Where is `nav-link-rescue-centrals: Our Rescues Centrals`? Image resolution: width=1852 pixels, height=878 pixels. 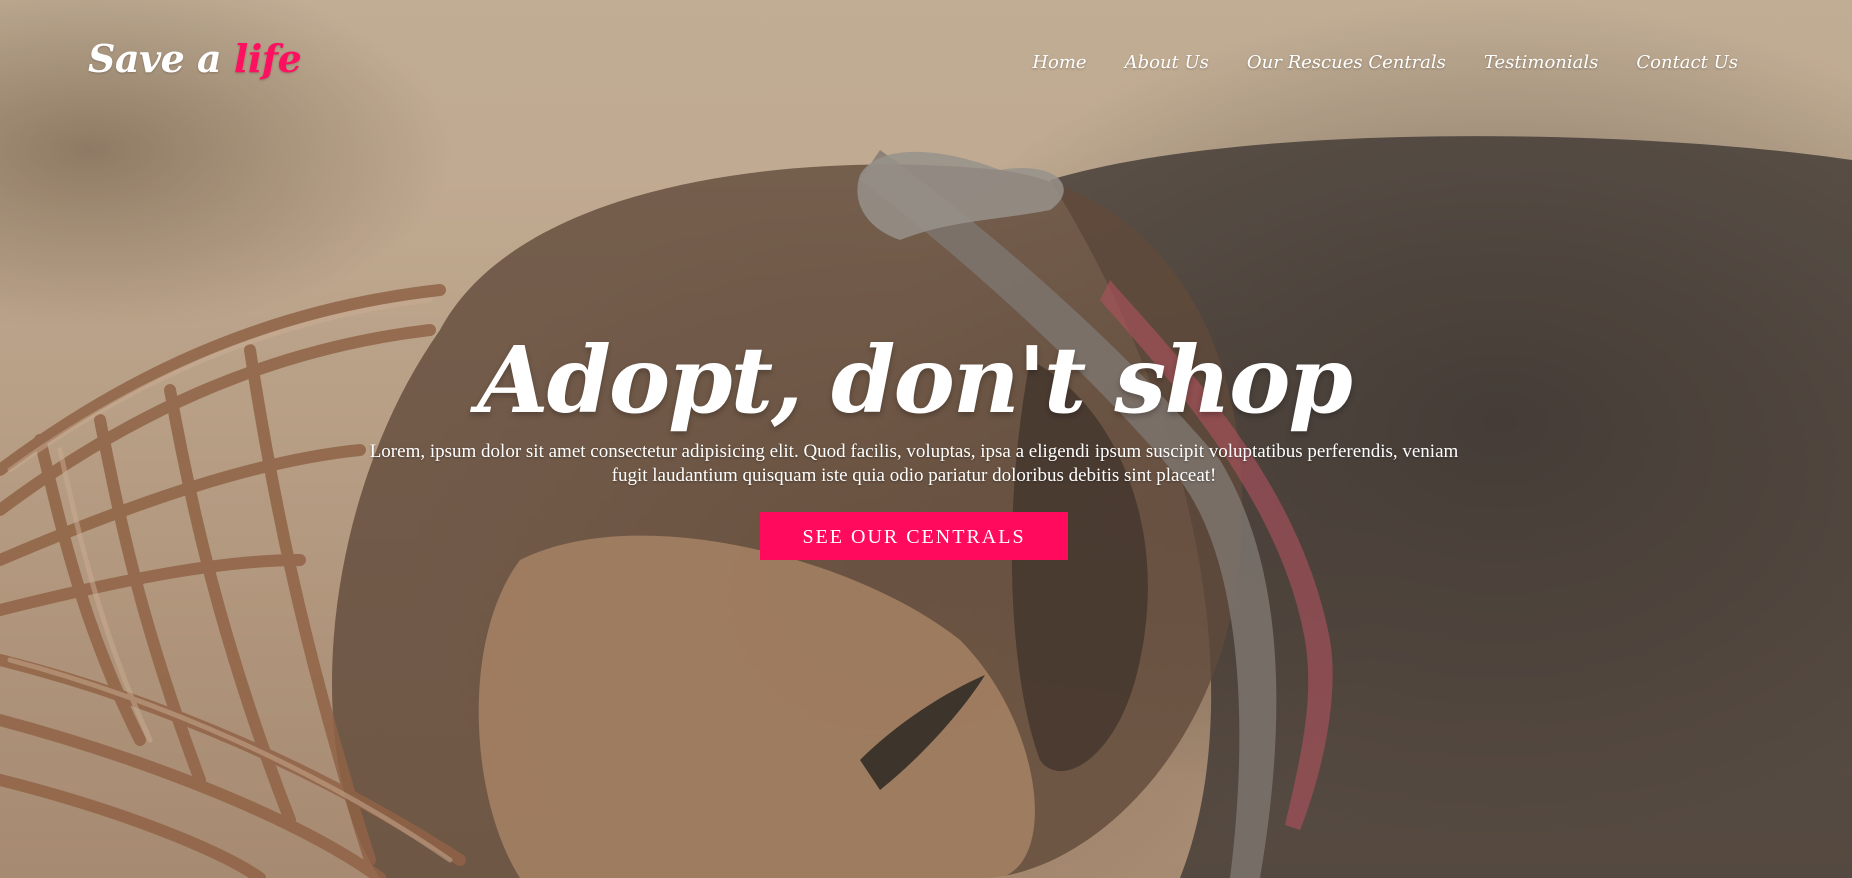
nav-link-rescue-centrals: Our Rescues Centrals is located at coordinates (1346, 62).